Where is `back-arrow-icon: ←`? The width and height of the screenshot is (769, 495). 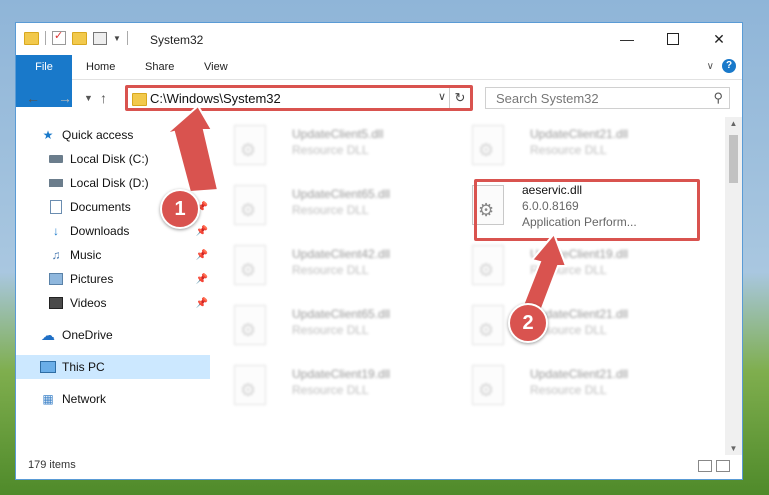 back-arrow-icon: ← is located at coordinates (33, 98).